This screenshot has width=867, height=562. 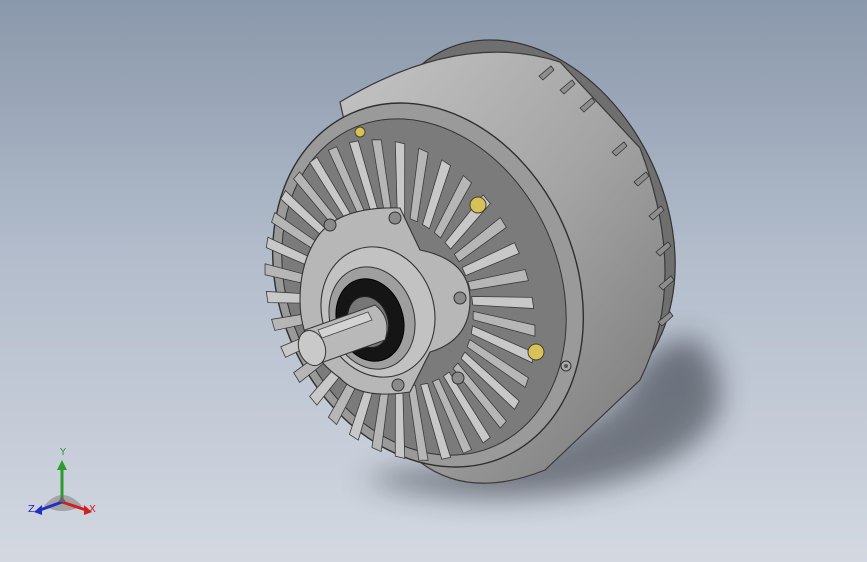 What do you see at coordinates (536, 352) in the screenshot?
I see `bolt-right` at bounding box center [536, 352].